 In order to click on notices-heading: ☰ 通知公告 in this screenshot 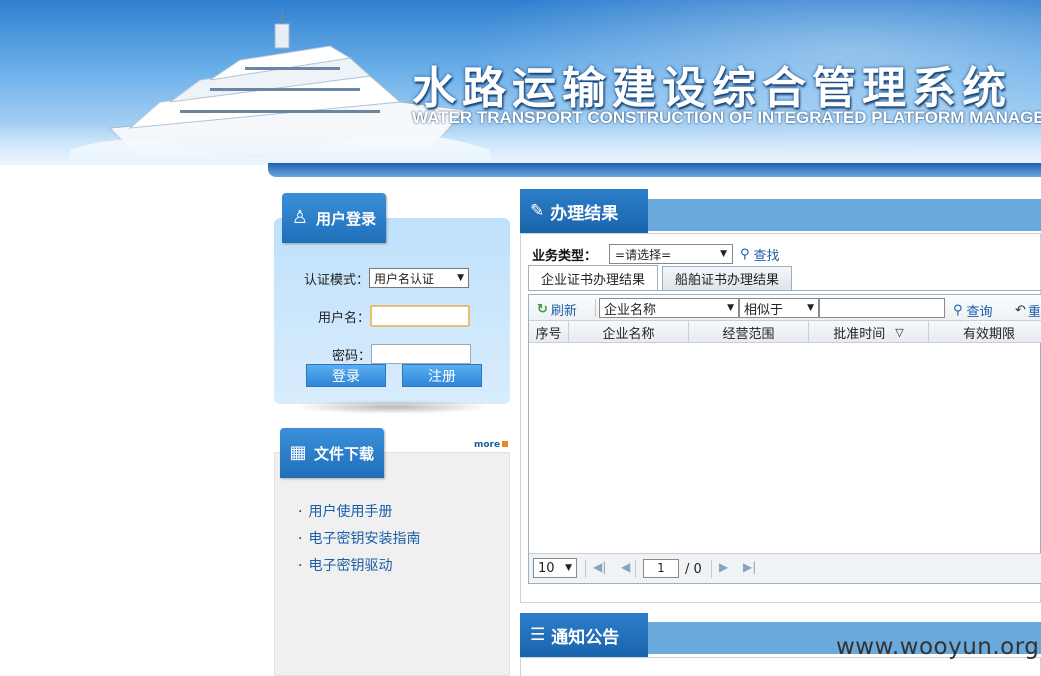, I will do `click(584, 638)`.